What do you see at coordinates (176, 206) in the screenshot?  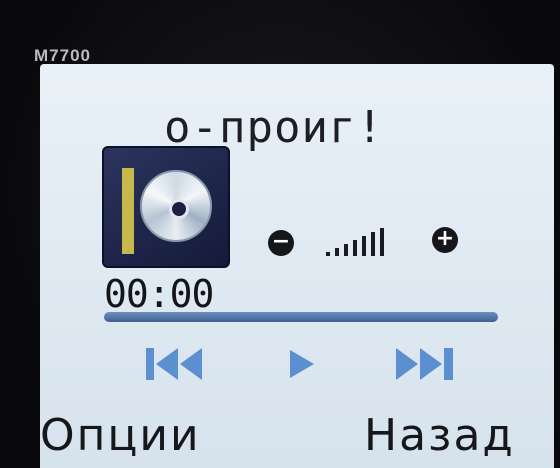 I see `cd-disc-icon` at bounding box center [176, 206].